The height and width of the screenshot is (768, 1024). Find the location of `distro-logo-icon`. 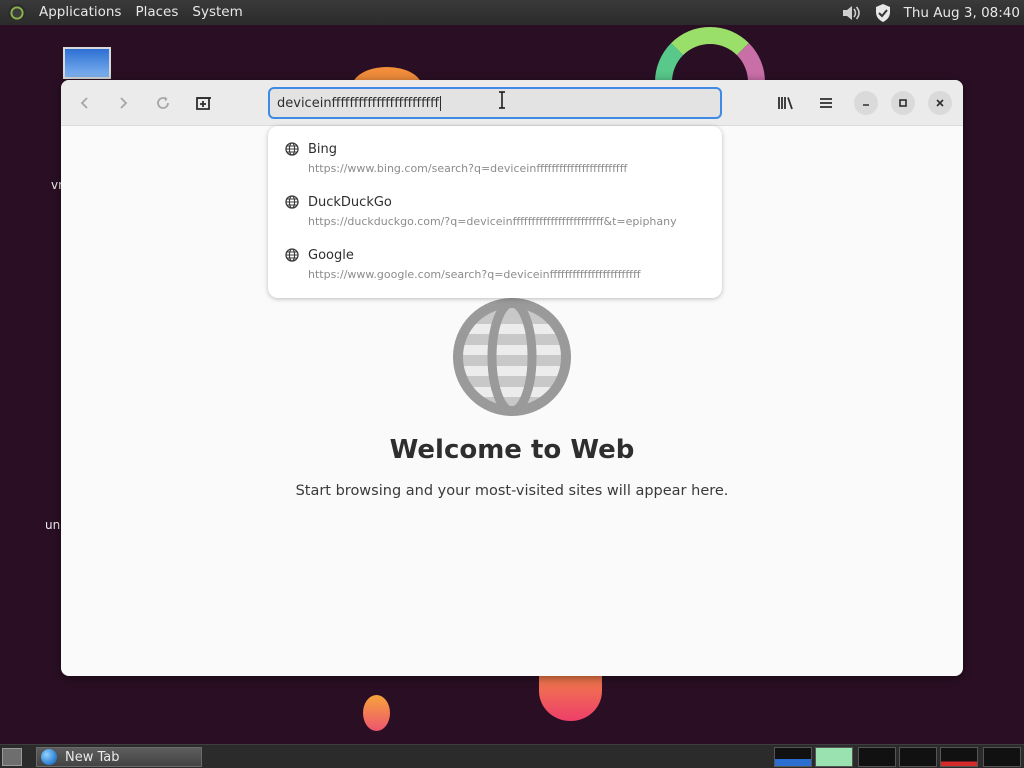

distro-logo-icon is located at coordinates (17, 12).